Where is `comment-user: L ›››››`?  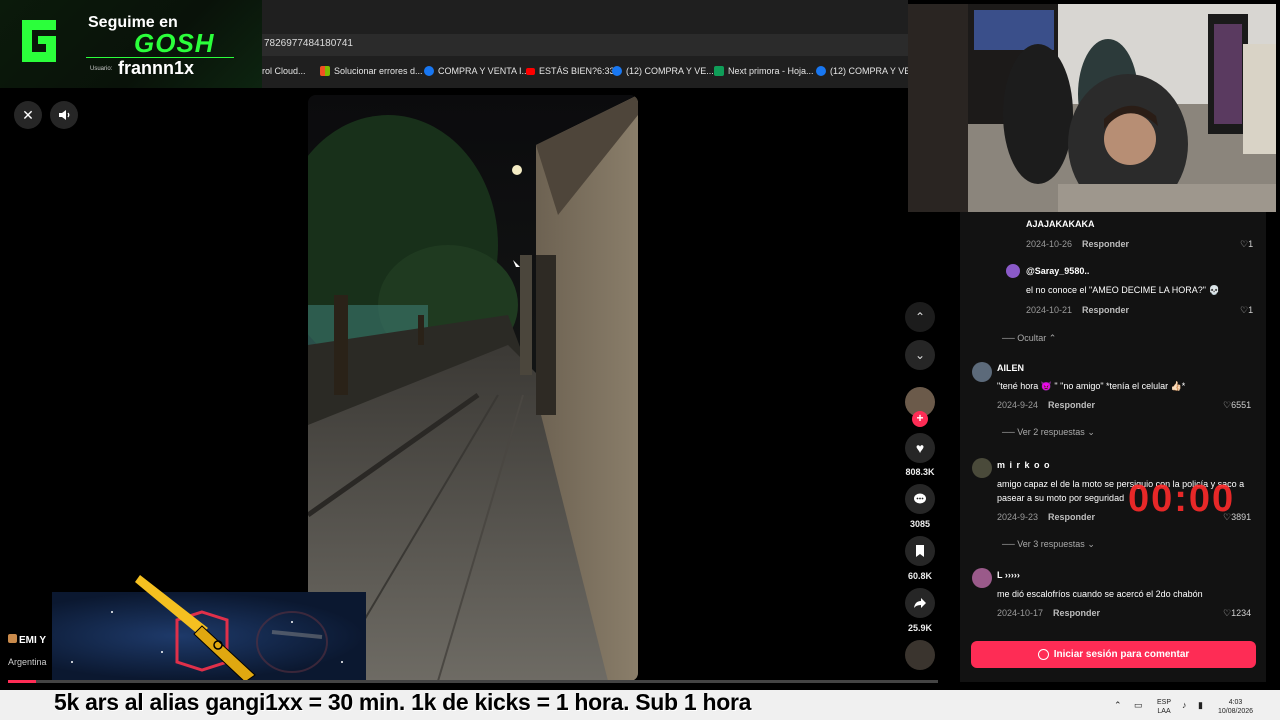 comment-user: L ››››› is located at coordinates (1008, 575).